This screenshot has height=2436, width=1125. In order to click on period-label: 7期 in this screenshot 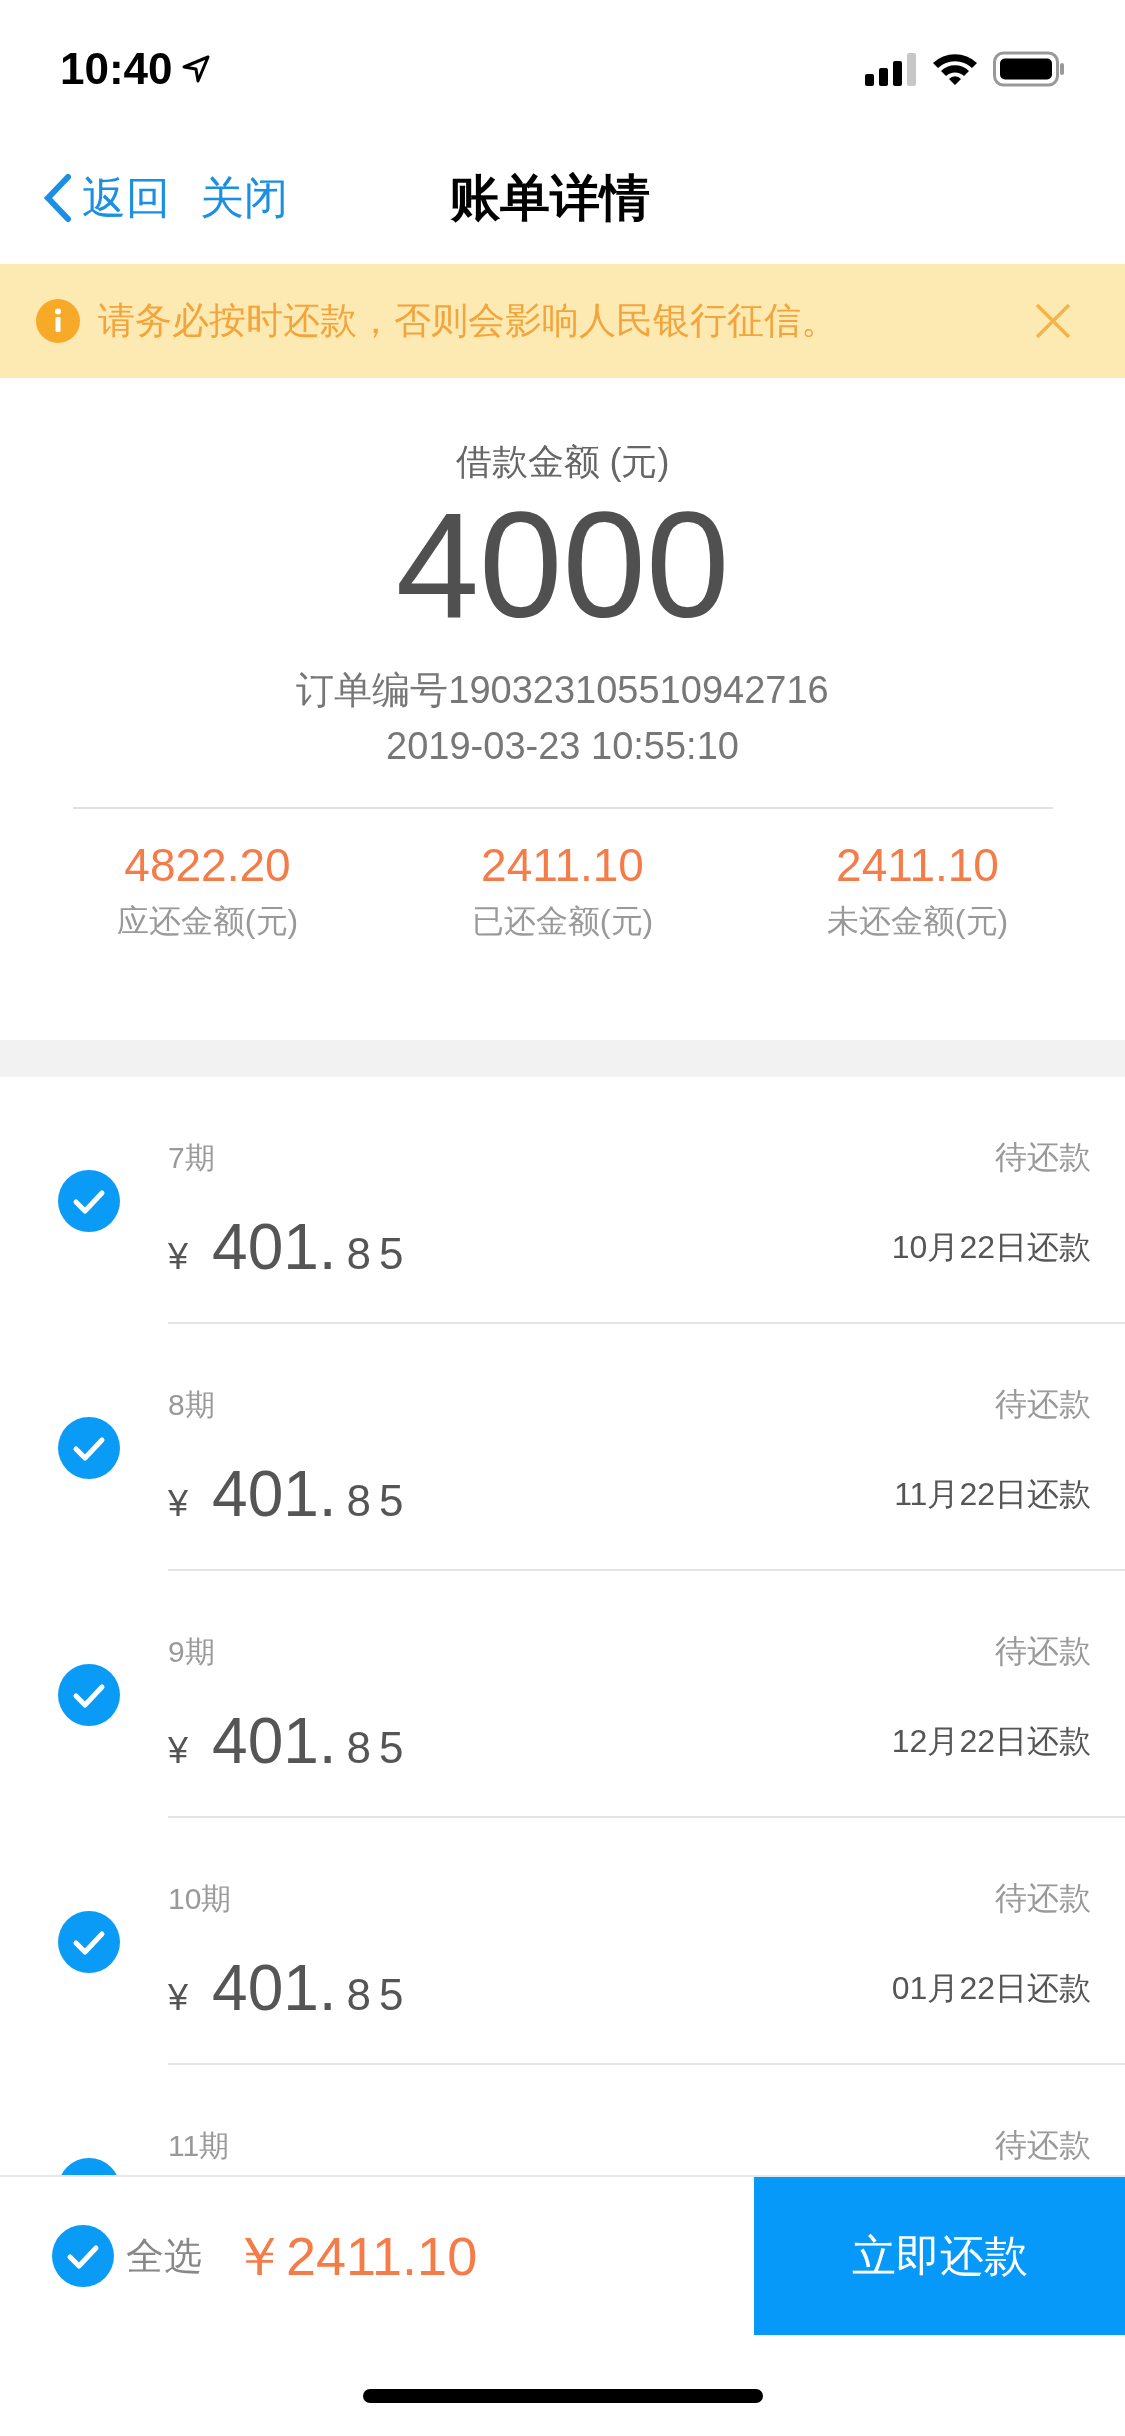, I will do `click(191, 1157)`.